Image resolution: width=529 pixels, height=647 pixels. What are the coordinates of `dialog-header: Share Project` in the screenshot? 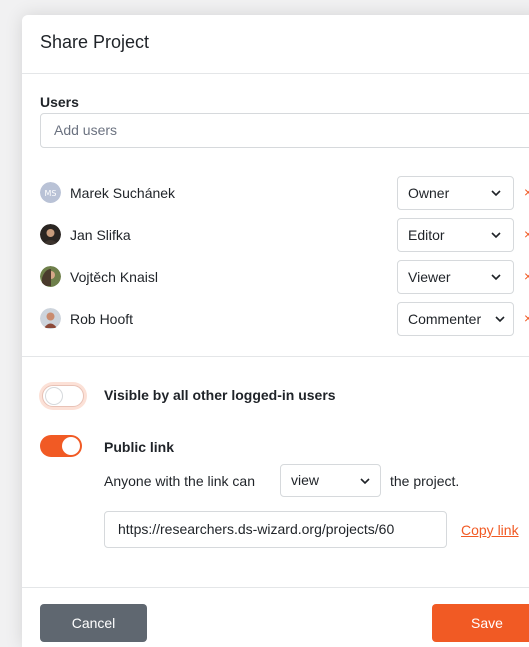 It's located at (275, 44).